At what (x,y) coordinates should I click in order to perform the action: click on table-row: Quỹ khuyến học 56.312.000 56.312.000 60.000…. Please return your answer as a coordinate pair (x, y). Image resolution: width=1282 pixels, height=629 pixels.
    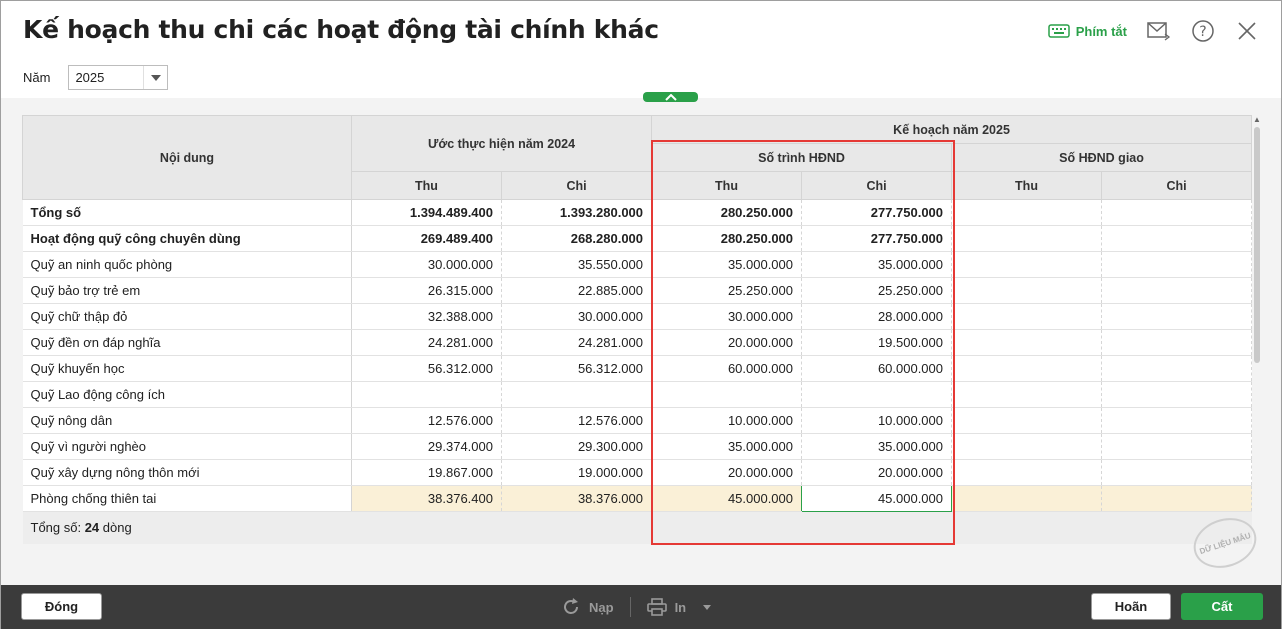
    Looking at the image, I should click on (637, 368).